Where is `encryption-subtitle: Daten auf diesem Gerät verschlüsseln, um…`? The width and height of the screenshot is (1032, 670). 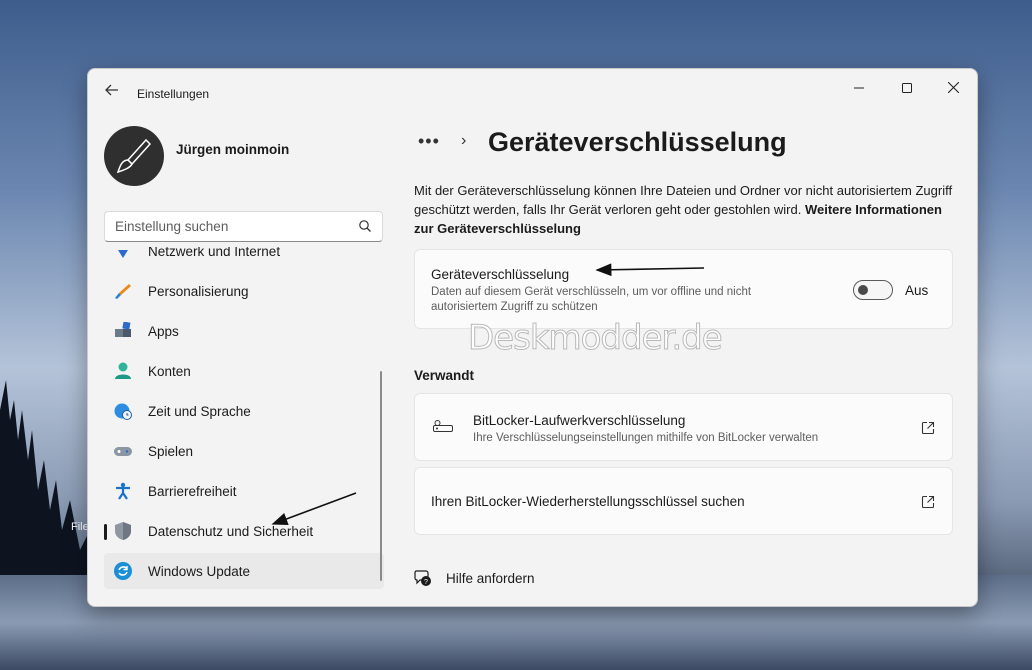
encryption-subtitle: Daten auf diesem Gerät verschlüsseln, um… is located at coordinates (591, 300).